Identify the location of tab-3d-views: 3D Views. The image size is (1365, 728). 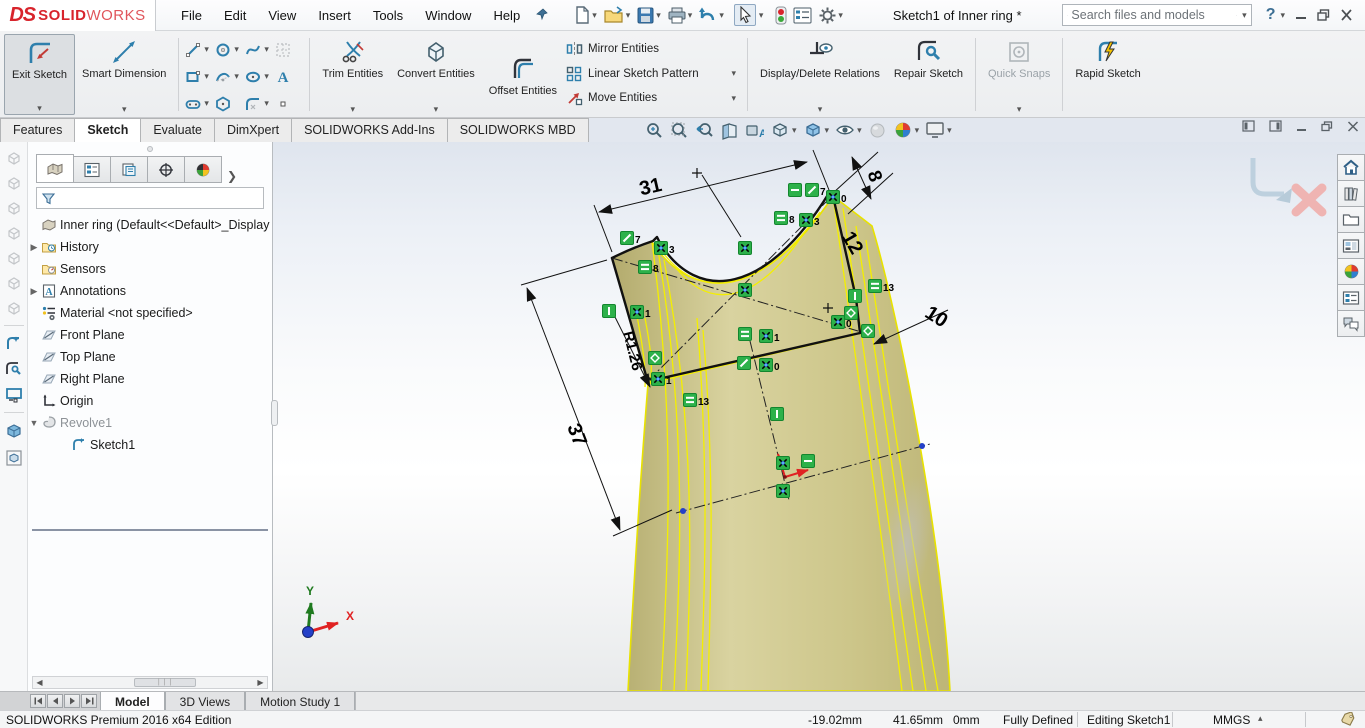
(205, 701).